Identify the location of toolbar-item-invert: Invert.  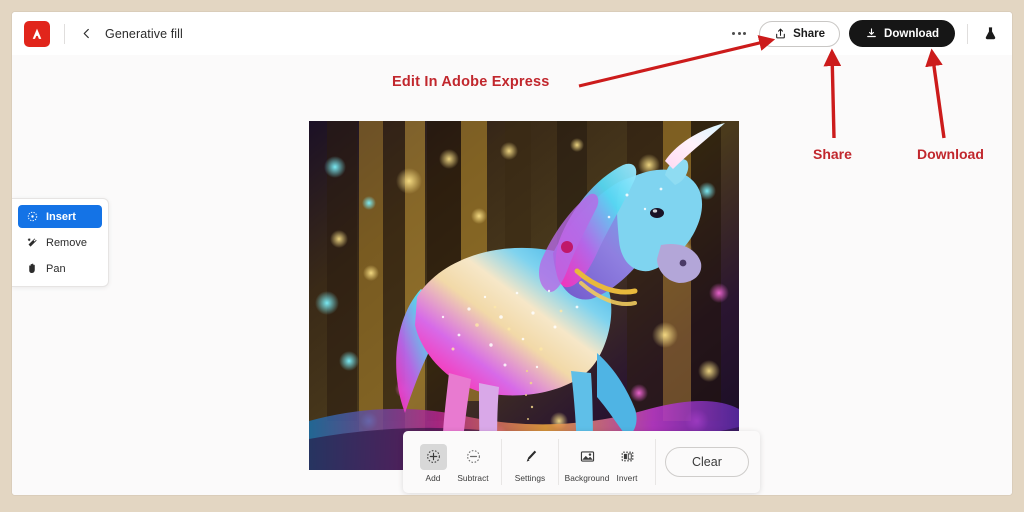
(627, 462).